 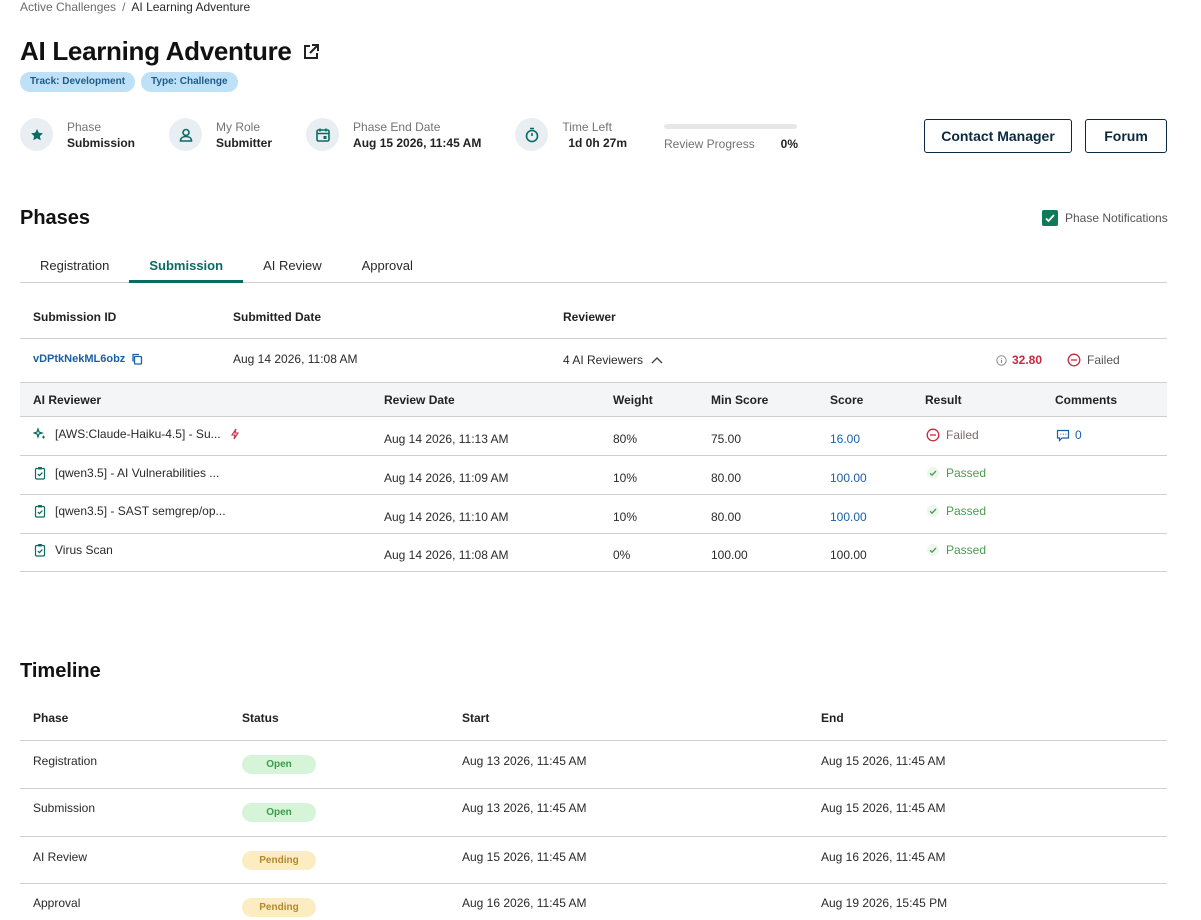 What do you see at coordinates (260, 718) in the screenshot?
I see `header-status: Status` at bounding box center [260, 718].